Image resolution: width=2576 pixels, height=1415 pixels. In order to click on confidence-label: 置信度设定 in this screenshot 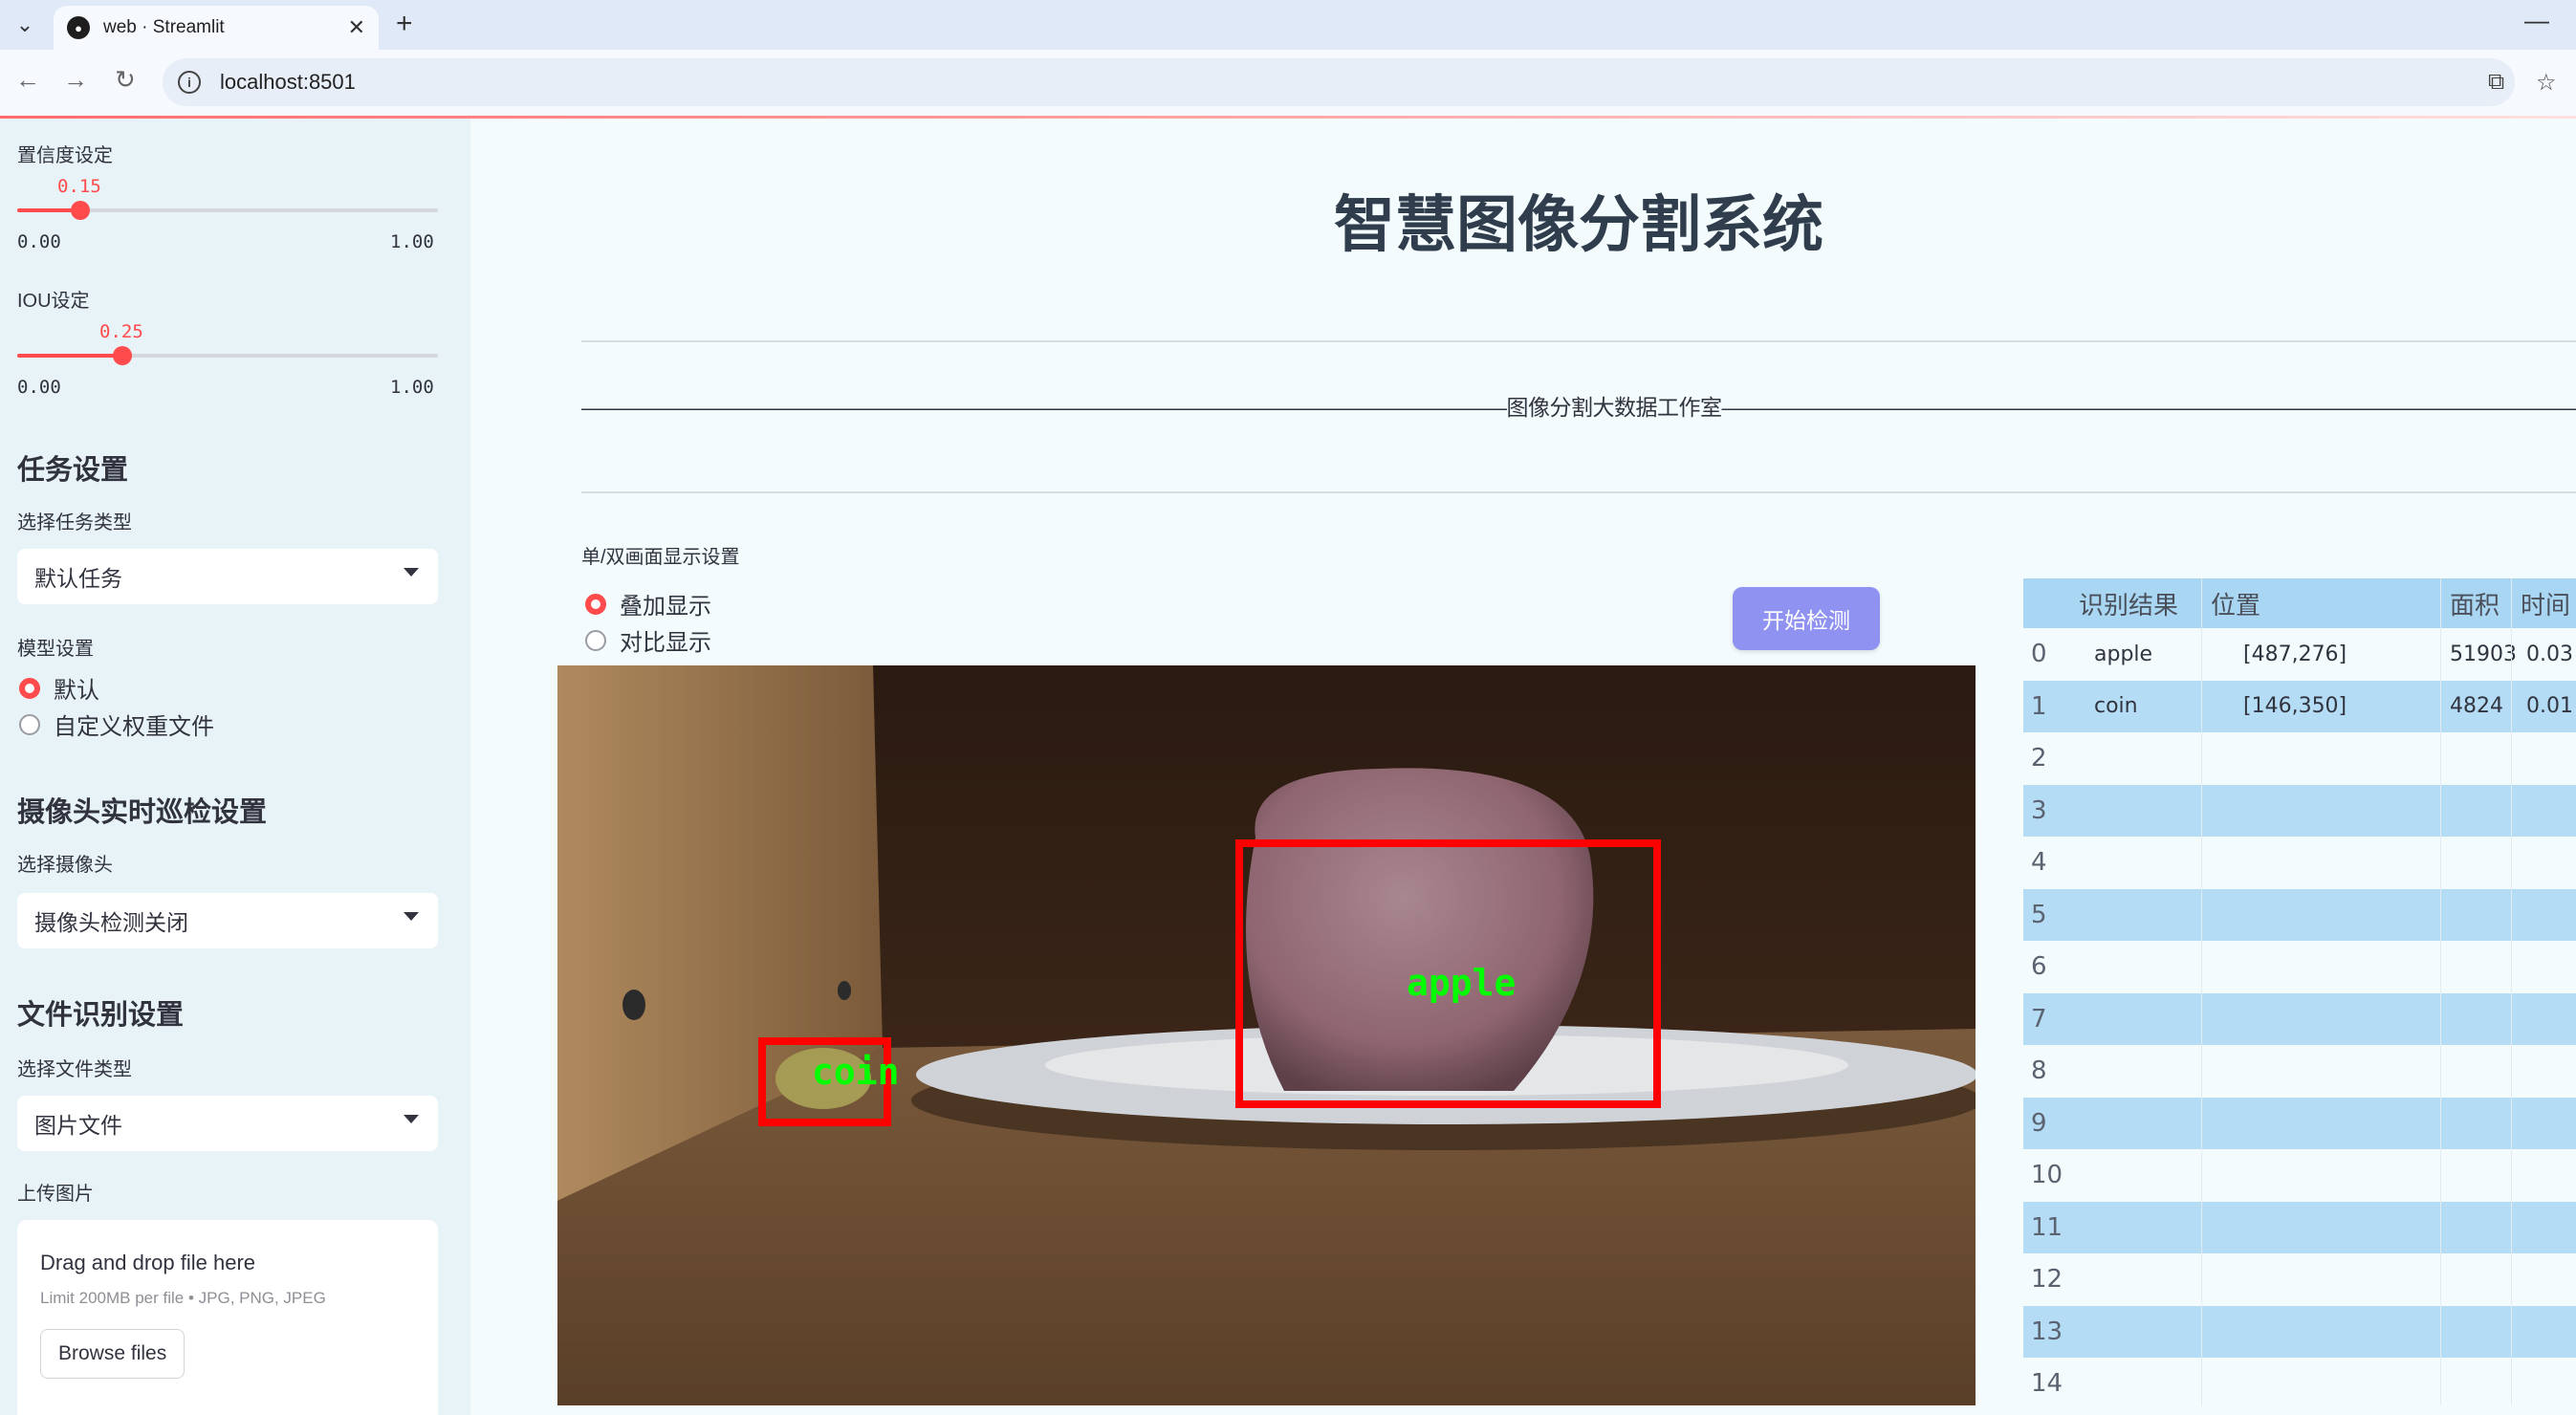, I will do `click(65, 155)`.